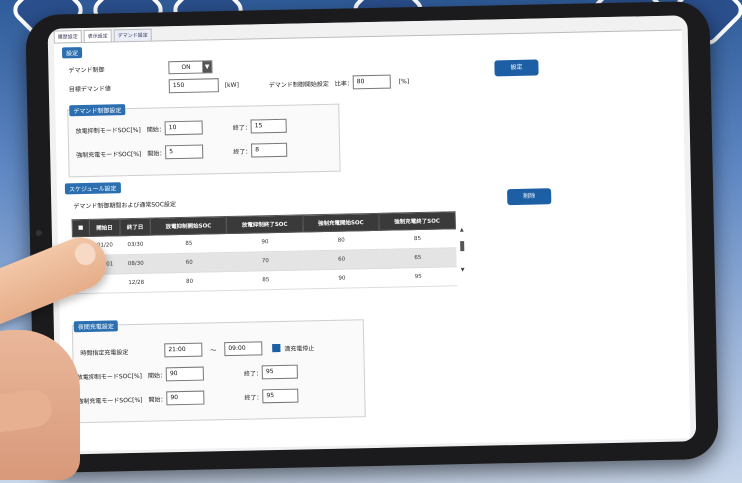 Image resolution: width=742 pixels, height=483 pixels. Describe the element at coordinates (280, 372) in the screenshot. I see `night-discharge-end-input: 95` at that location.